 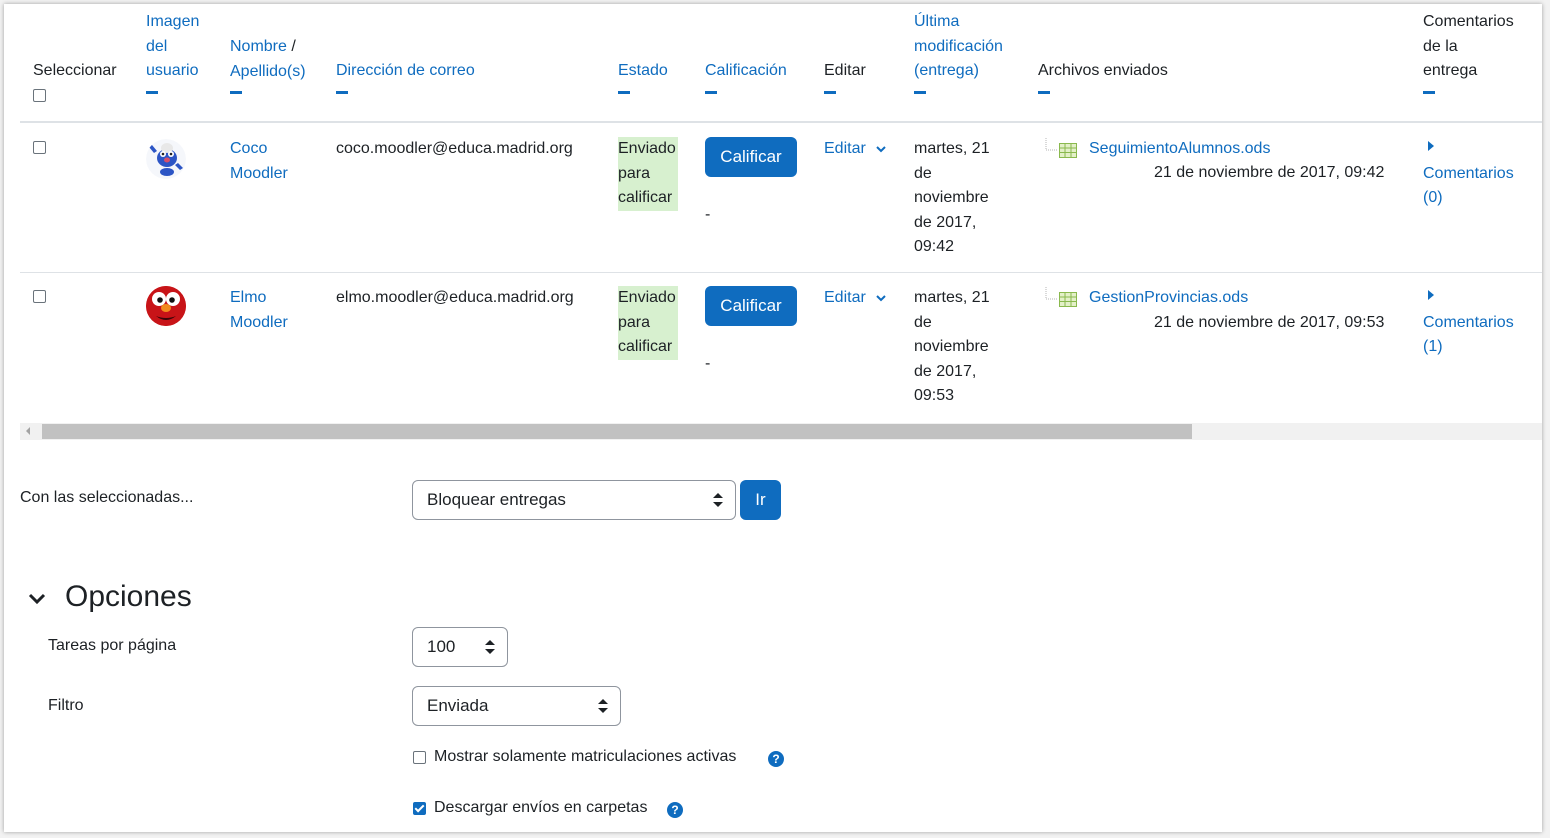 I want to click on sort-first-name-link: Nombre, so click(x=258, y=46).